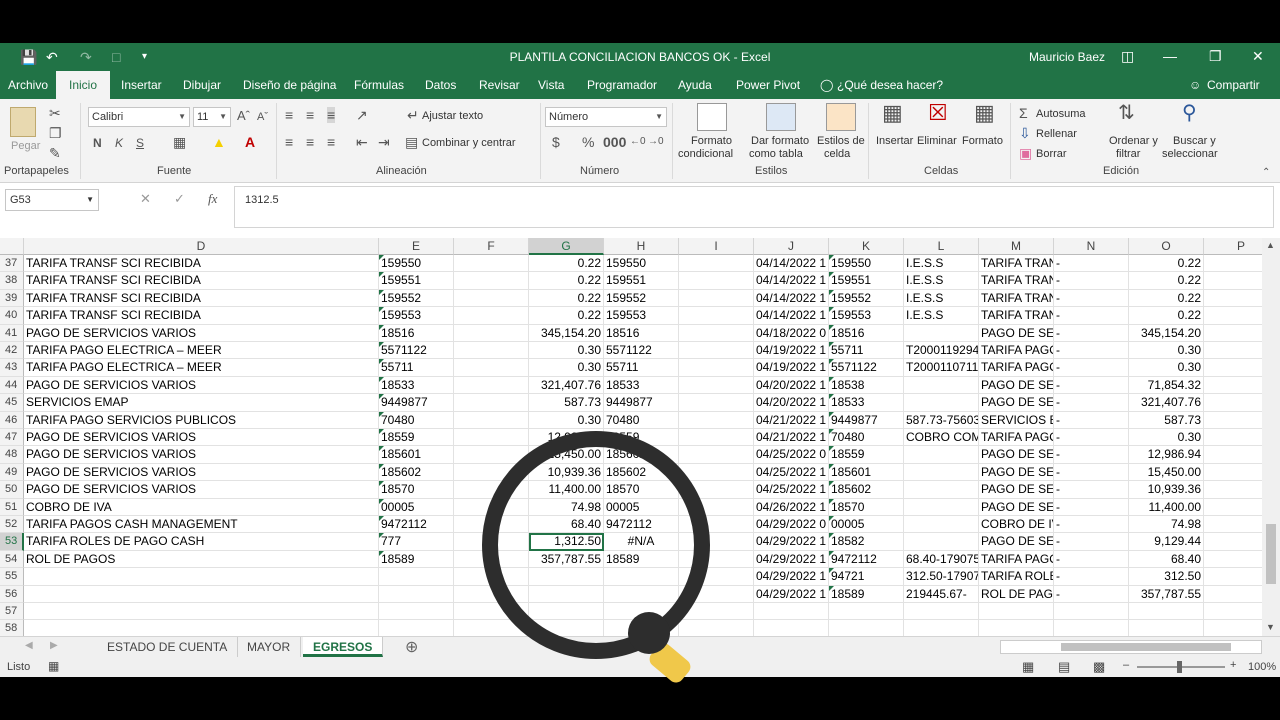  I want to click on cell-l57, so click(941, 612).